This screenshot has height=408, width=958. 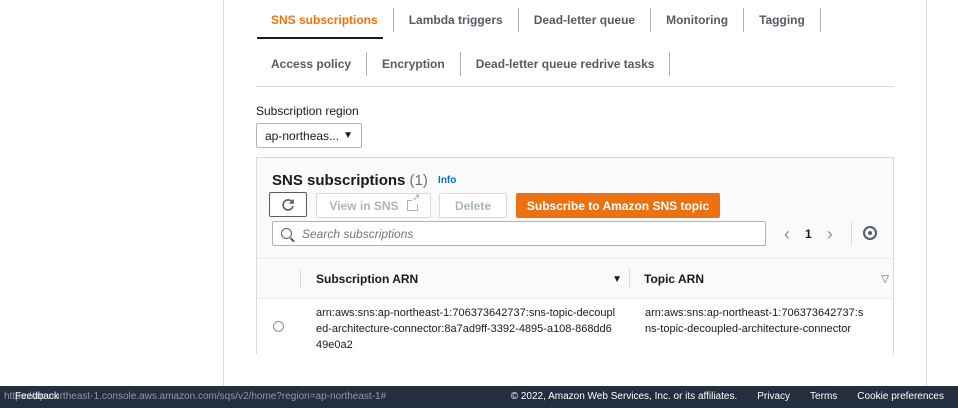 I want to click on gear-icon, so click(x=870, y=233).